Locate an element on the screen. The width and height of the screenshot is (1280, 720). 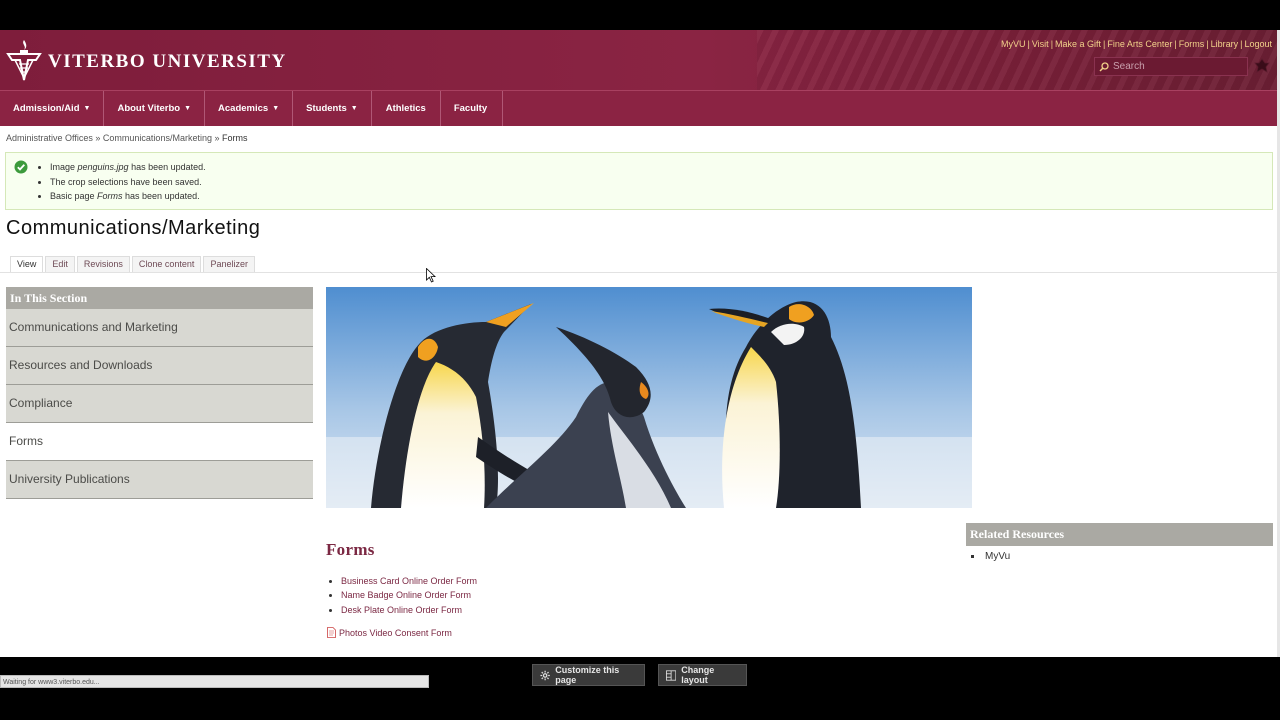
utility-link-fine-arts-center: Fine Arts Center is located at coordinates (1139, 44).